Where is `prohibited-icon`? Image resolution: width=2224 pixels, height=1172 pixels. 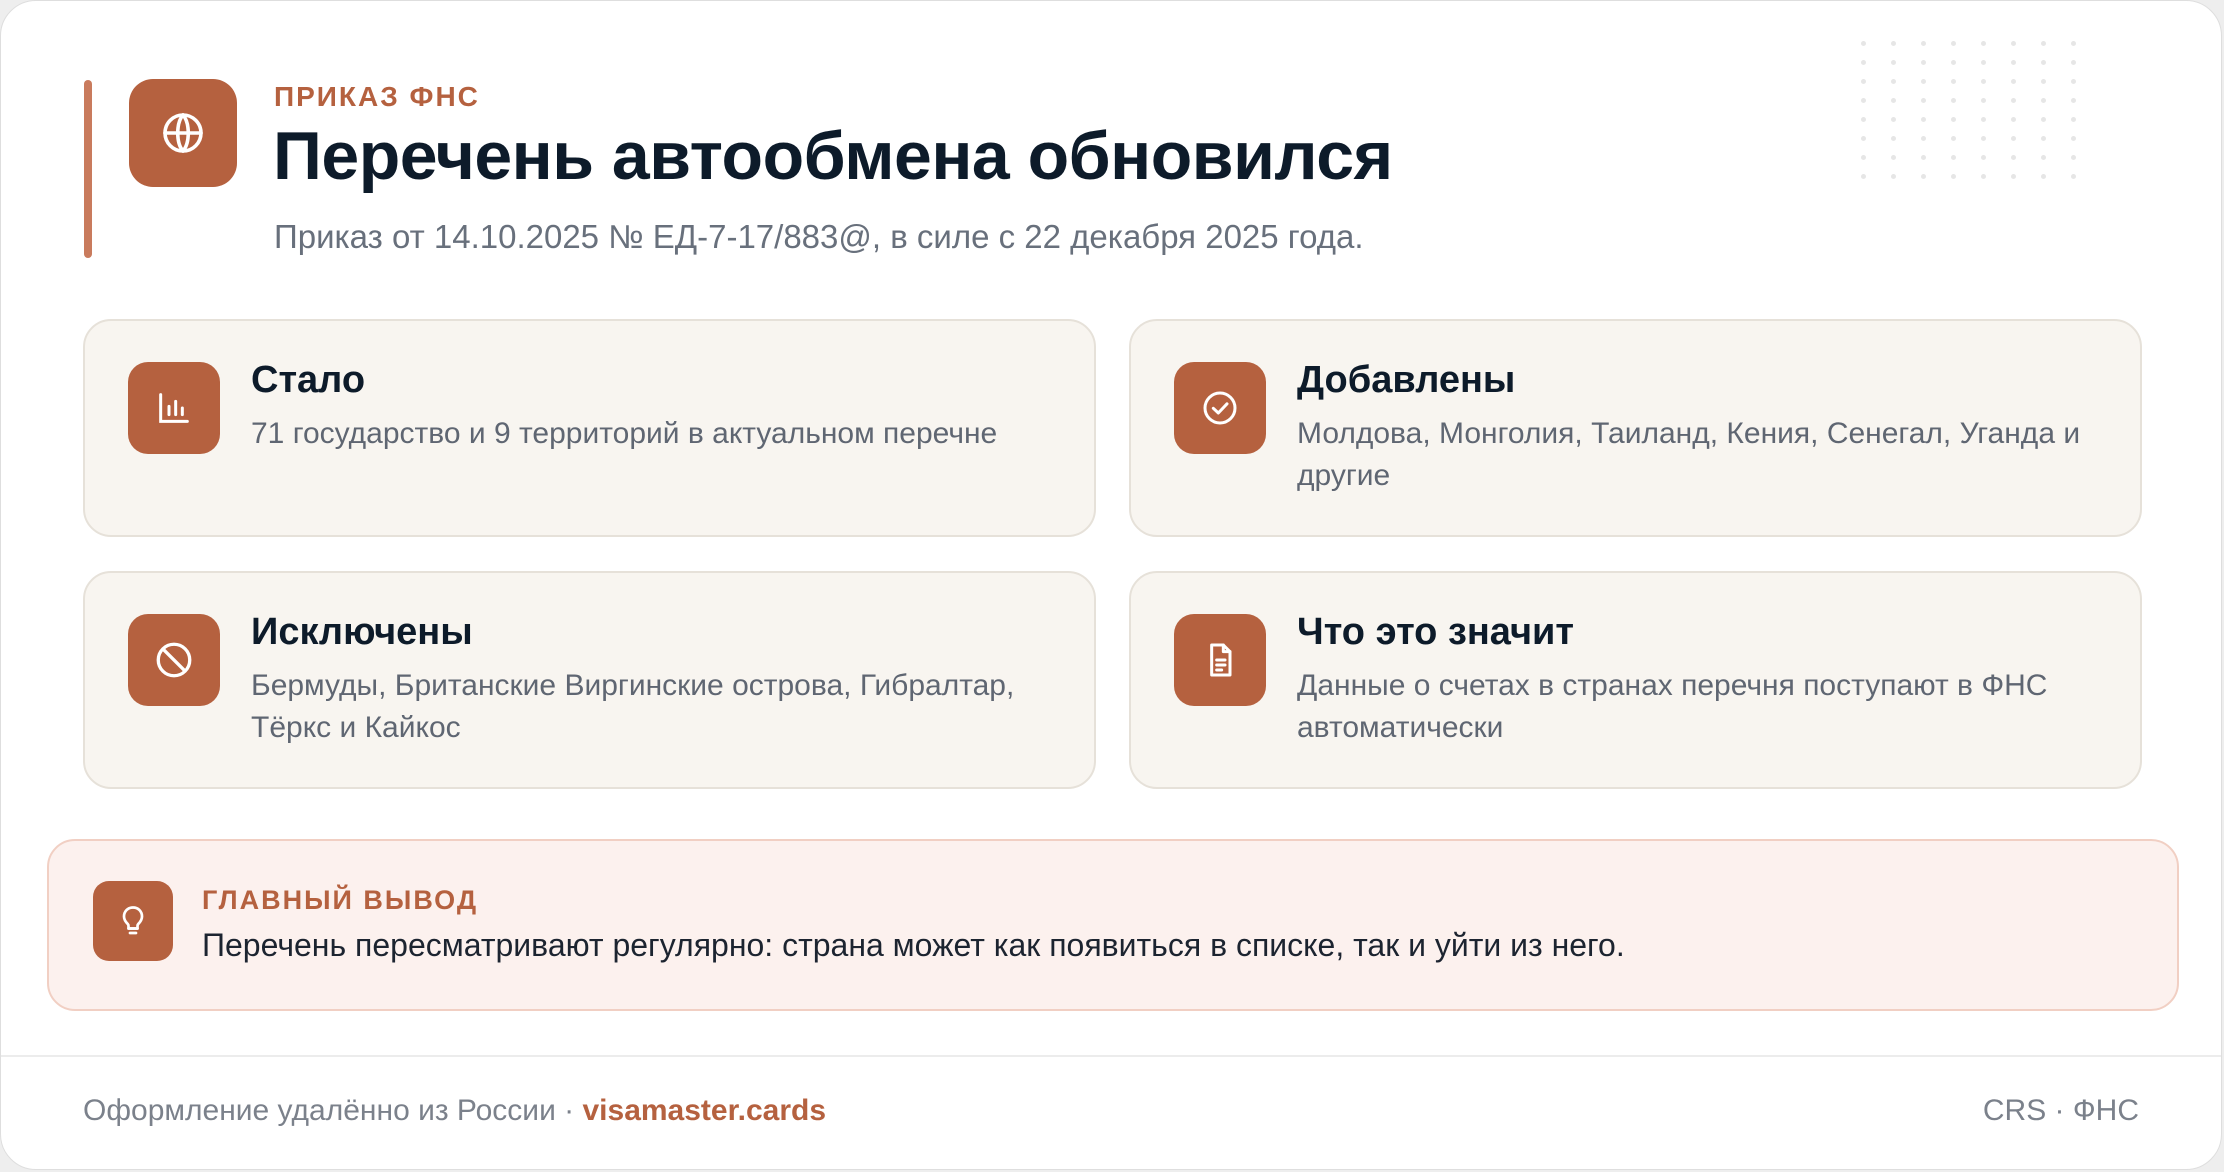 prohibited-icon is located at coordinates (174, 660).